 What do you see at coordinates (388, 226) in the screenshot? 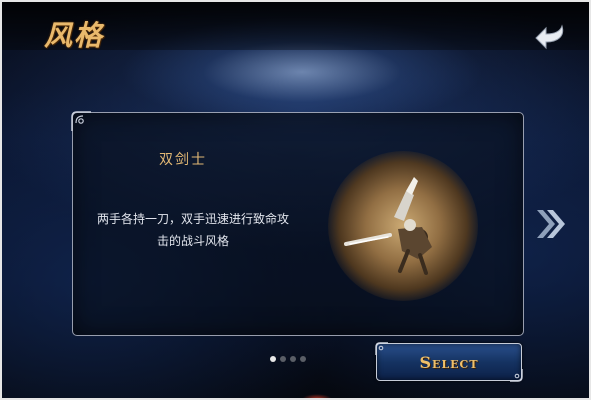
I see `warrior-figure-icon` at bounding box center [388, 226].